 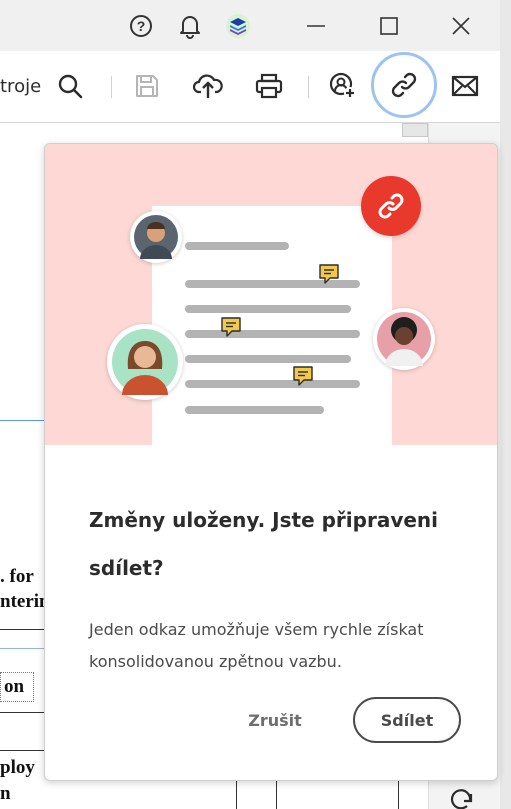 I want to click on search-icon, so click(x=70, y=86).